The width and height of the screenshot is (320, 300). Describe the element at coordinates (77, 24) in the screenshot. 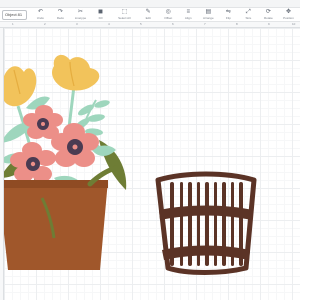

I see `ruler-tick: 3` at that location.